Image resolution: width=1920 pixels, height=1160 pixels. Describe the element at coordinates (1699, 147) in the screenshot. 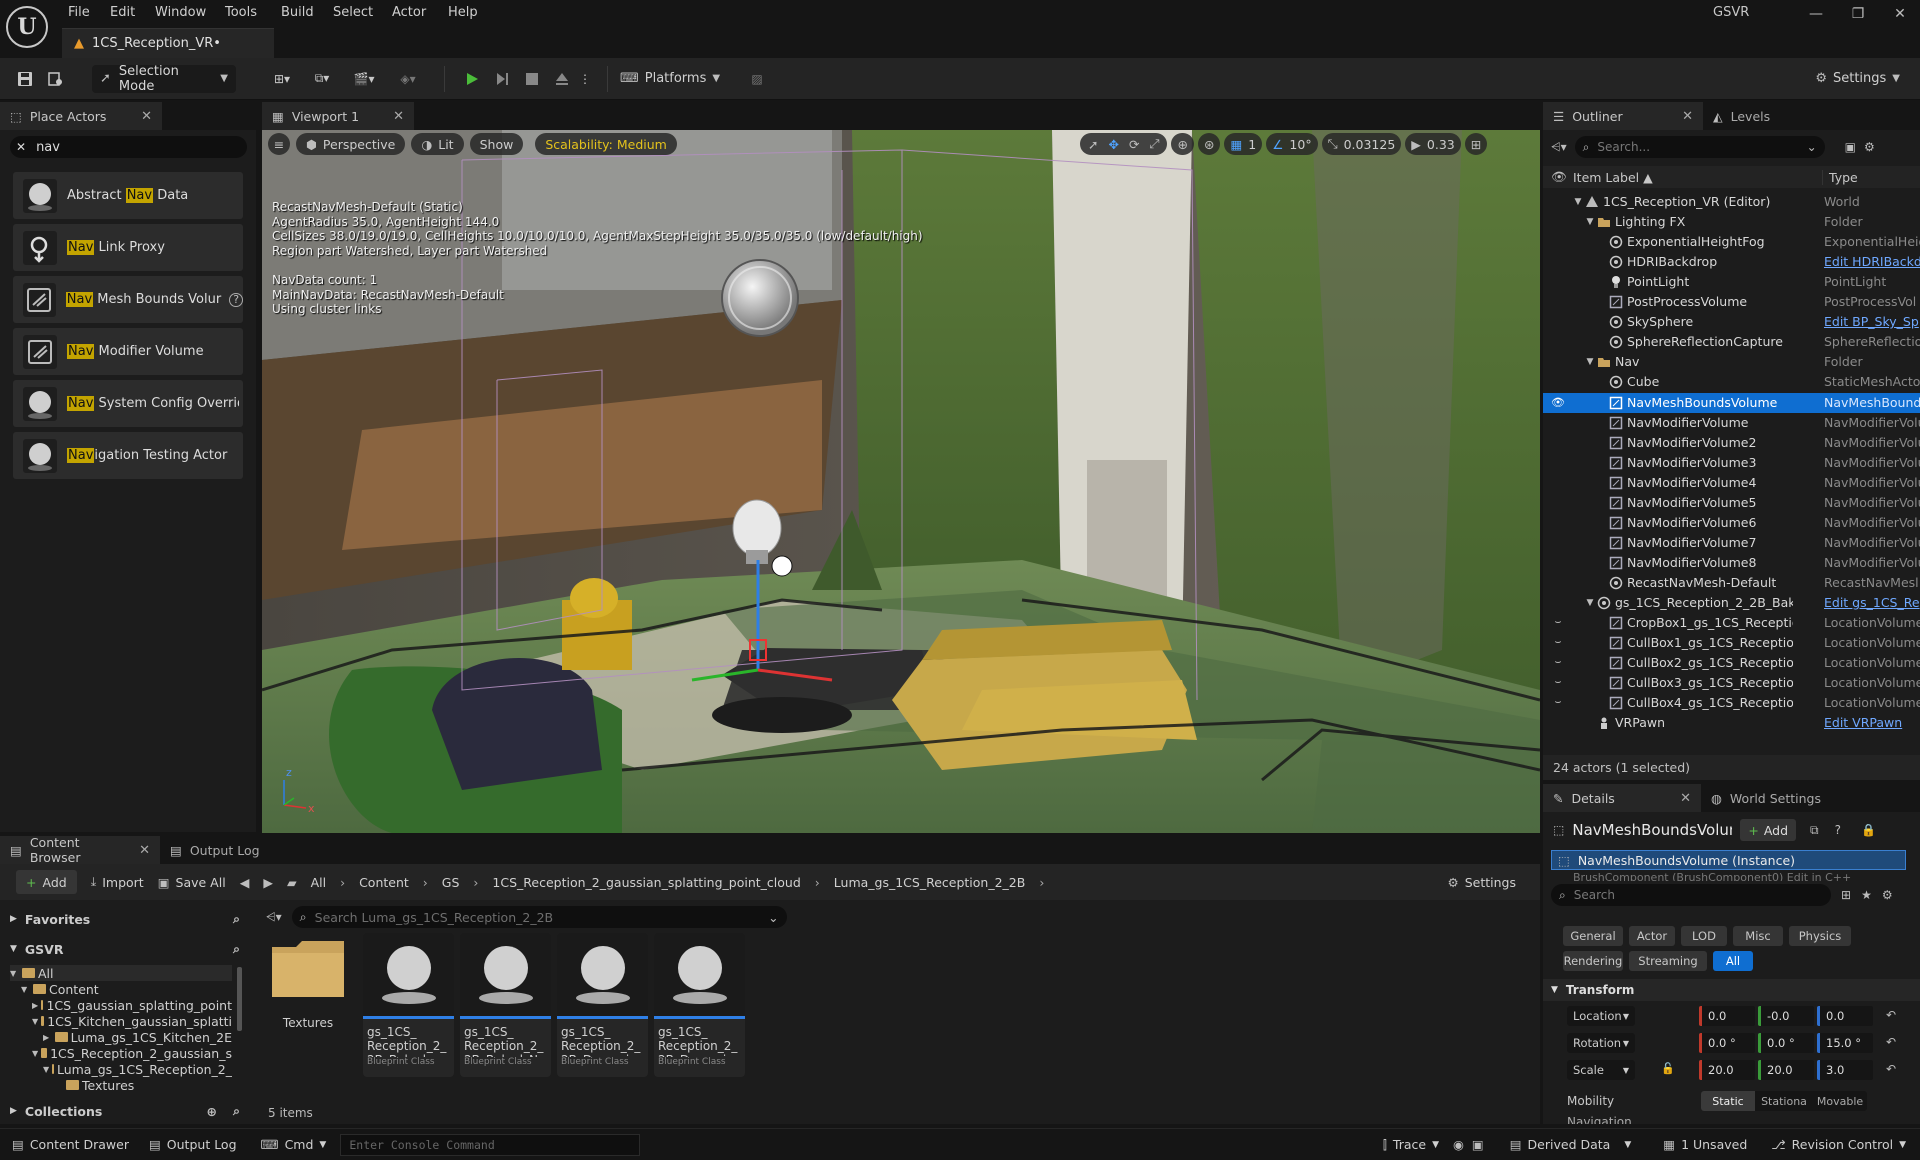

I see `outliner-search: ⌕ Search... ⌄` at that location.